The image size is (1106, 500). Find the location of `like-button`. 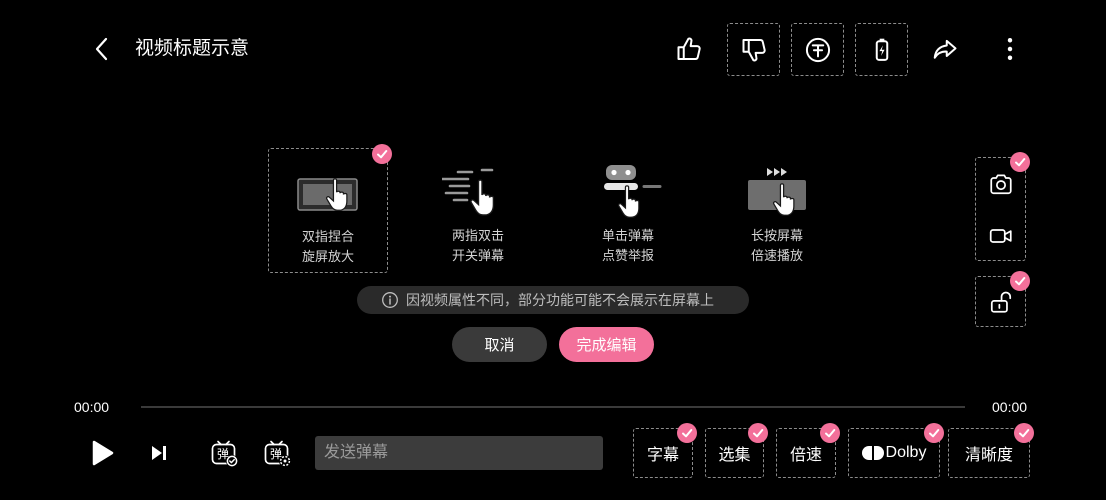

like-button is located at coordinates (689, 49).